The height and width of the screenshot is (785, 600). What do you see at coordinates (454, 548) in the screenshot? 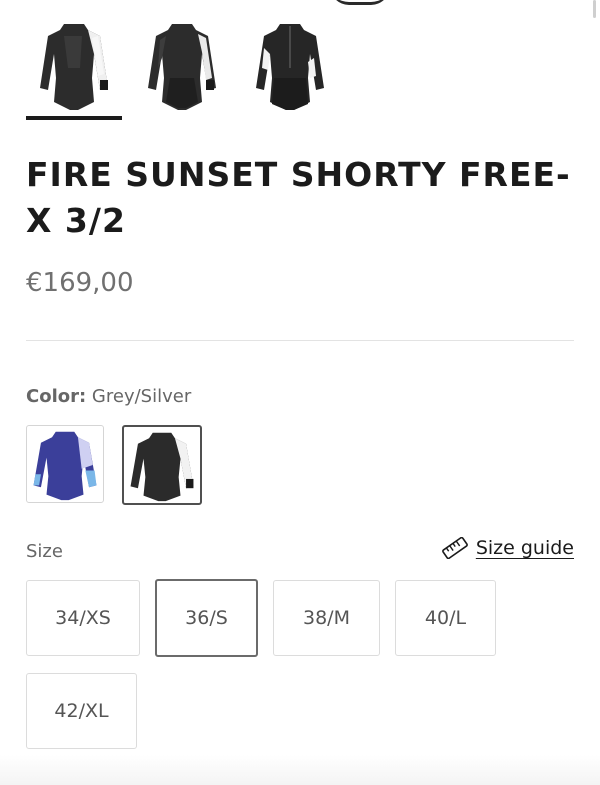
I see `ruler-icon` at bounding box center [454, 548].